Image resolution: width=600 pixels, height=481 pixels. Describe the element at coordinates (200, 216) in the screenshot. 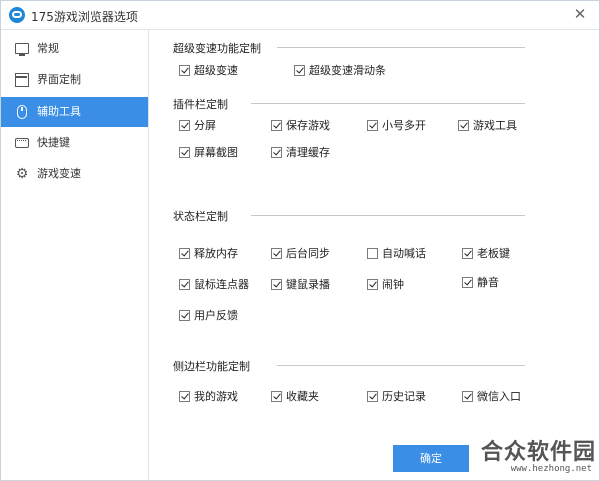

I see `section-title-status: 状态栏定制` at that location.